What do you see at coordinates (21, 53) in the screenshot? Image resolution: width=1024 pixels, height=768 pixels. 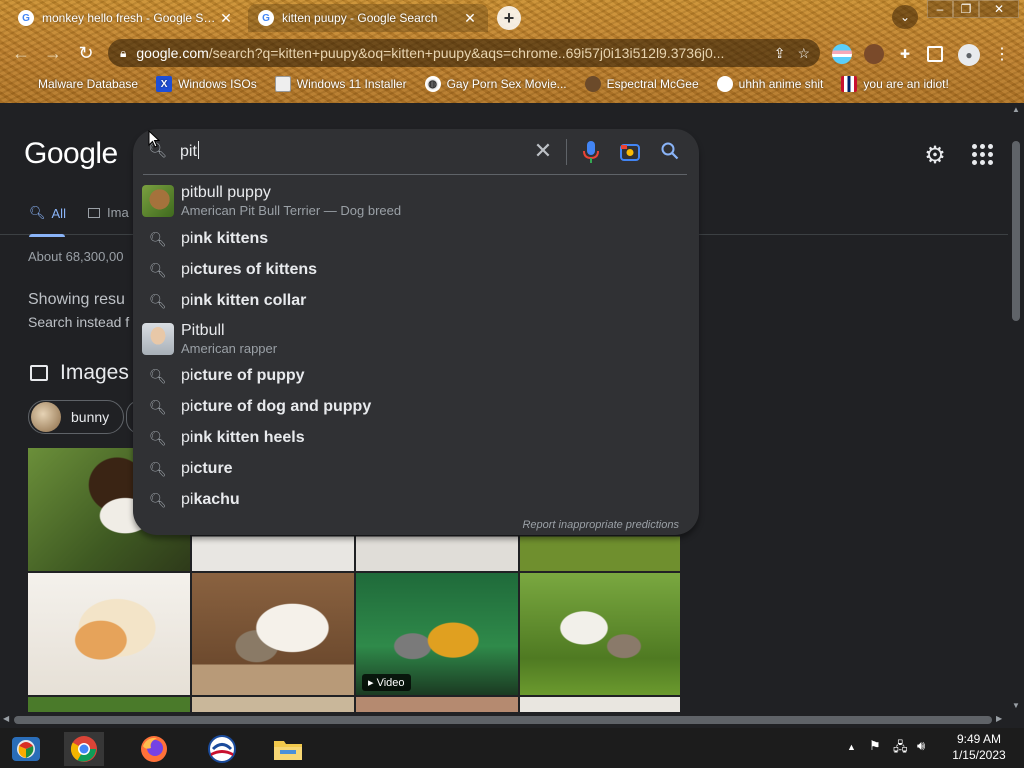 I see `back-arrow-icon: ←` at bounding box center [21, 53].